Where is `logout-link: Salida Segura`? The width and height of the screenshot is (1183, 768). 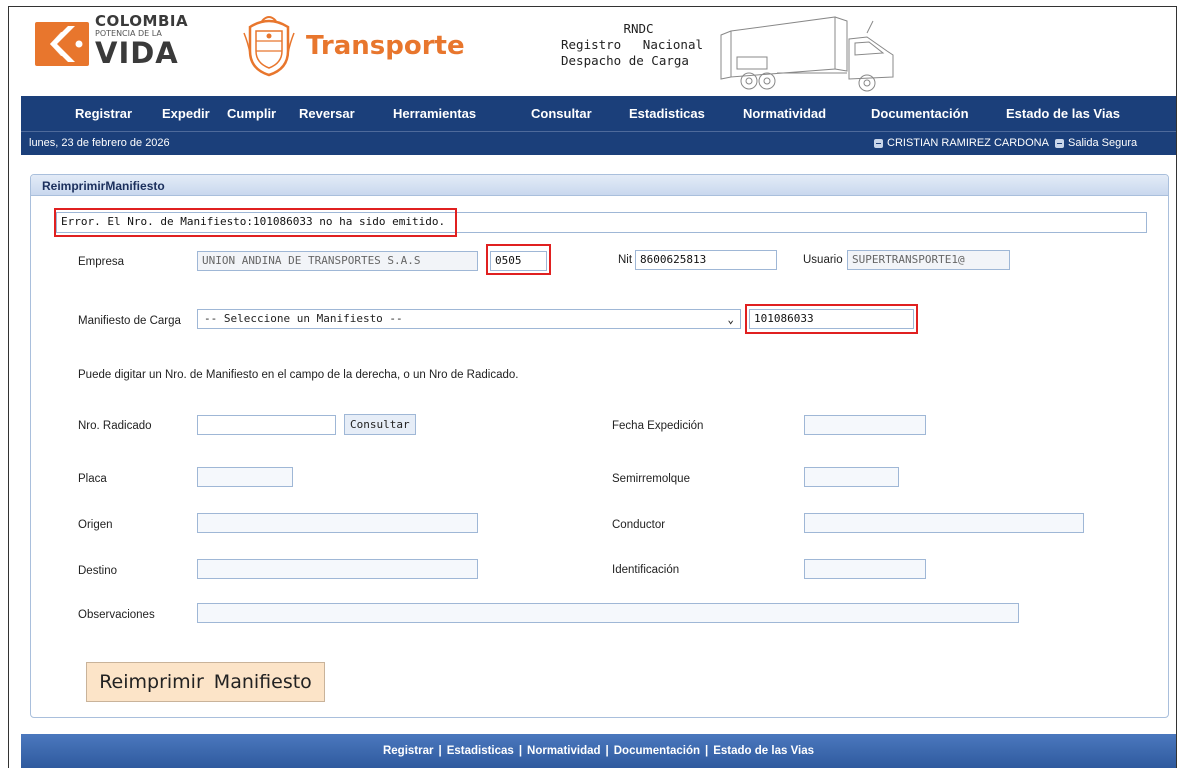
logout-link: Salida Segura is located at coordinates (1096, 143).